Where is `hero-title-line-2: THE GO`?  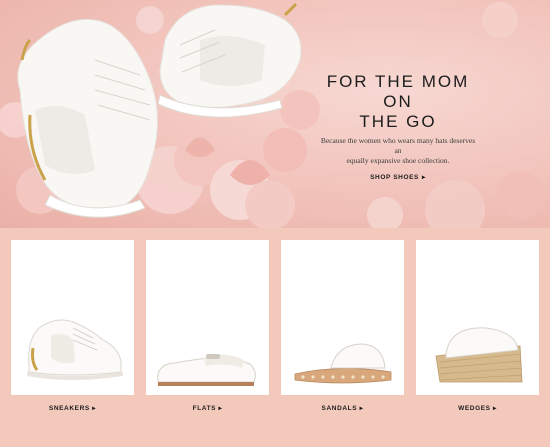 hero-title-line-2: THE GO is located at coordinates (398, 121).